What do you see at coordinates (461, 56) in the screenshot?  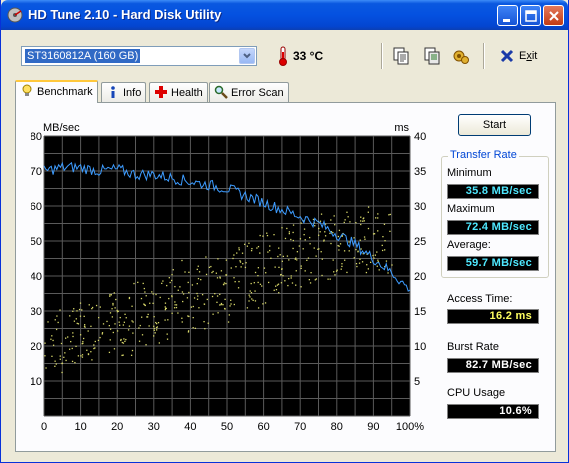 I see `options-icon` at bounding box center [461, 56].